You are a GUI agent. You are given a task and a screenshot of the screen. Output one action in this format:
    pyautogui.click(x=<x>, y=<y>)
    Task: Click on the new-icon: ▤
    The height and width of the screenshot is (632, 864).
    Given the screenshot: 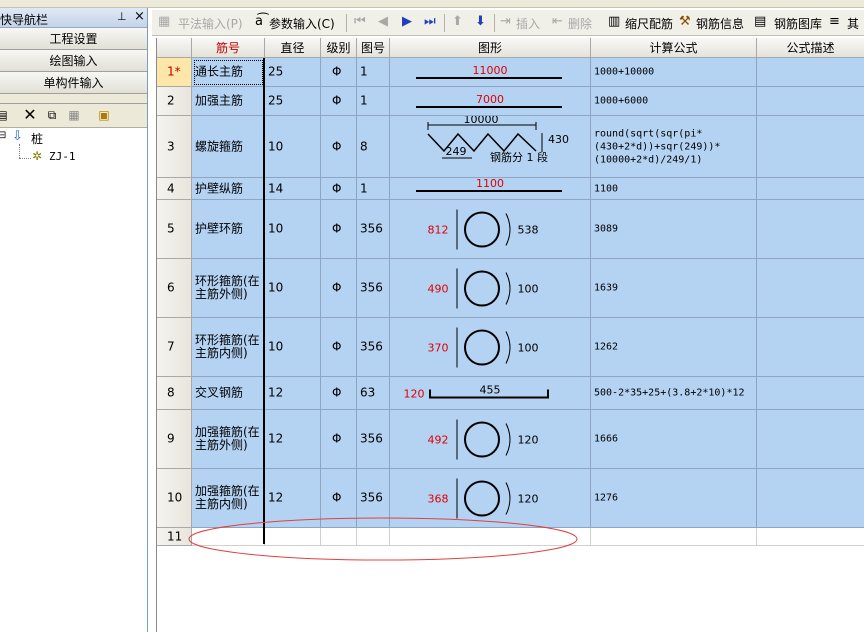 What is the action you would take?
    pyautogui.click(x=5, y=115)
    